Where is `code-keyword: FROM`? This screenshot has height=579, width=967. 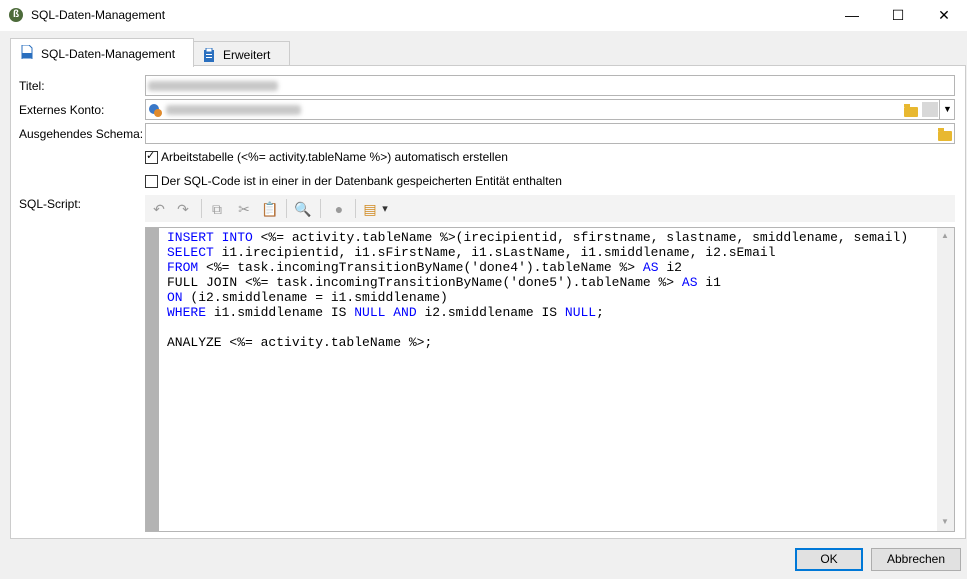
code-keyword: FROM is located at coordinates (183, 267).